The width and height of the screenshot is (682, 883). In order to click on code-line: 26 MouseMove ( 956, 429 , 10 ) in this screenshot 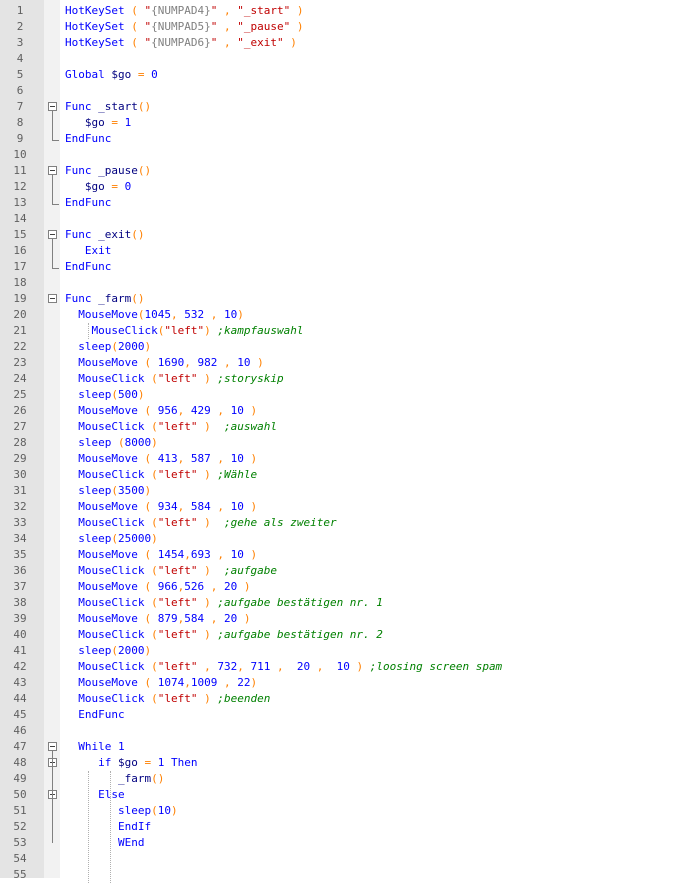, I will do `click(341, 411)`.